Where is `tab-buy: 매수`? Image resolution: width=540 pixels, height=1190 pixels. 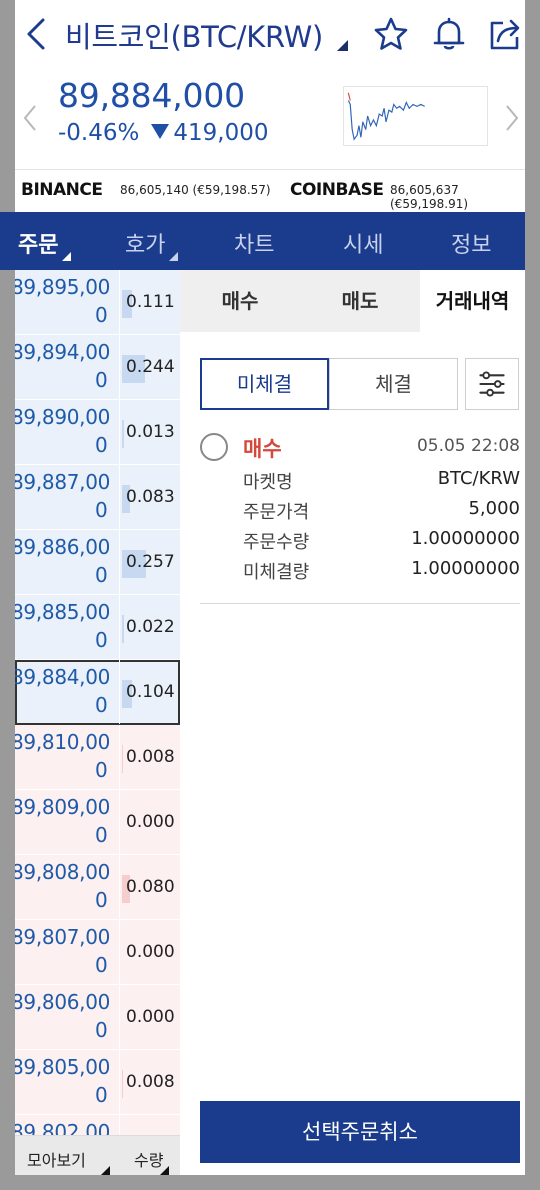 tab-buy: 매수 is located at coordinates (240, 301).